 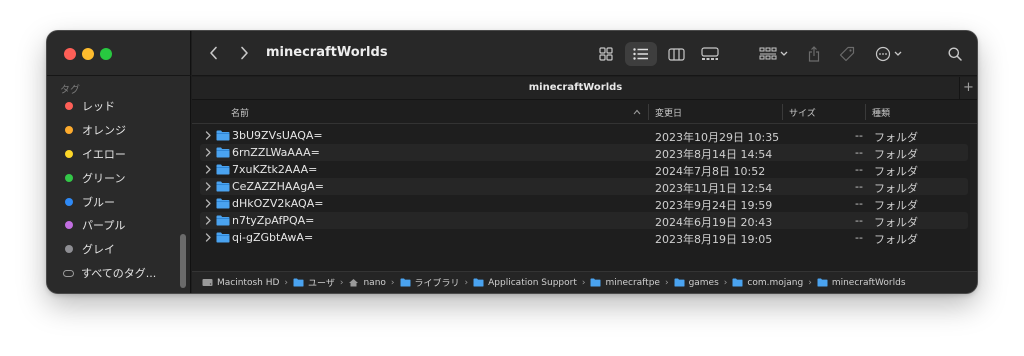 What do you see at coordinates (676, 54) in the screenshot?
I see `column-view-button` at bounding box center [676, 54].